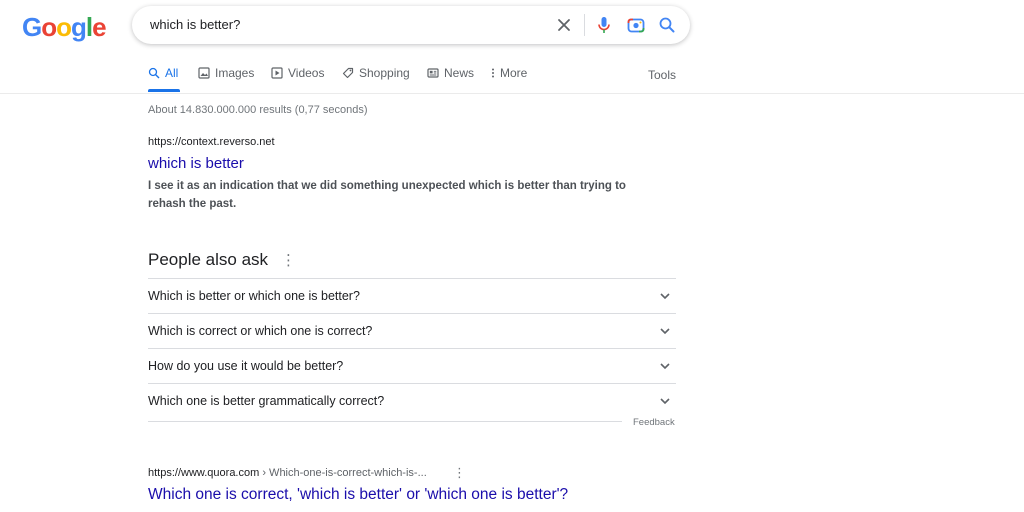 This screenshot has height=512, width=1024. Describe the element at coordinates (584, 25) in the screenshot. I see `search-box-divider` at that location.